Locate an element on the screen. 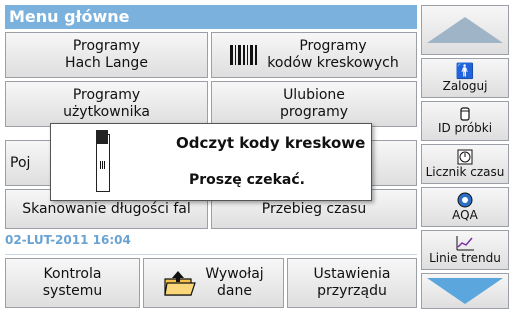  favorite-programs-label: Ulubione programy is located at coordinates (314, 103).